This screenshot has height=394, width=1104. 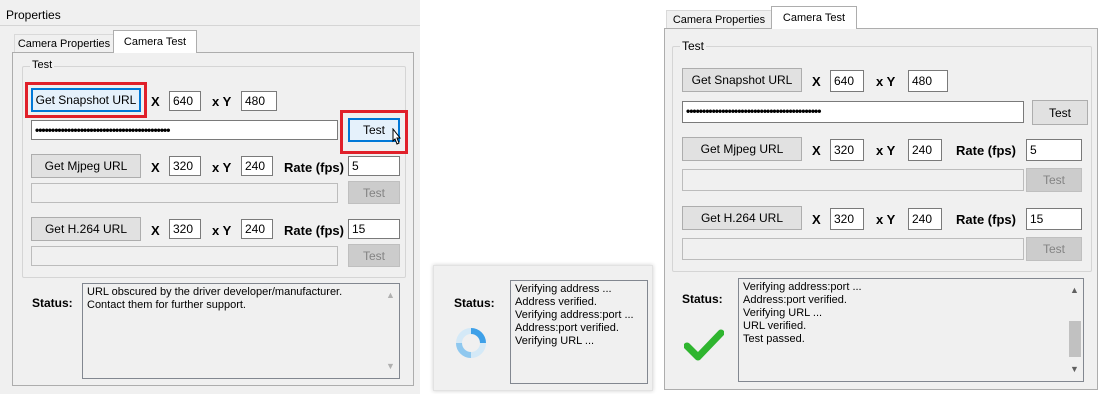 I want to click on properties-header: Properties, so click(x=33, y=15).